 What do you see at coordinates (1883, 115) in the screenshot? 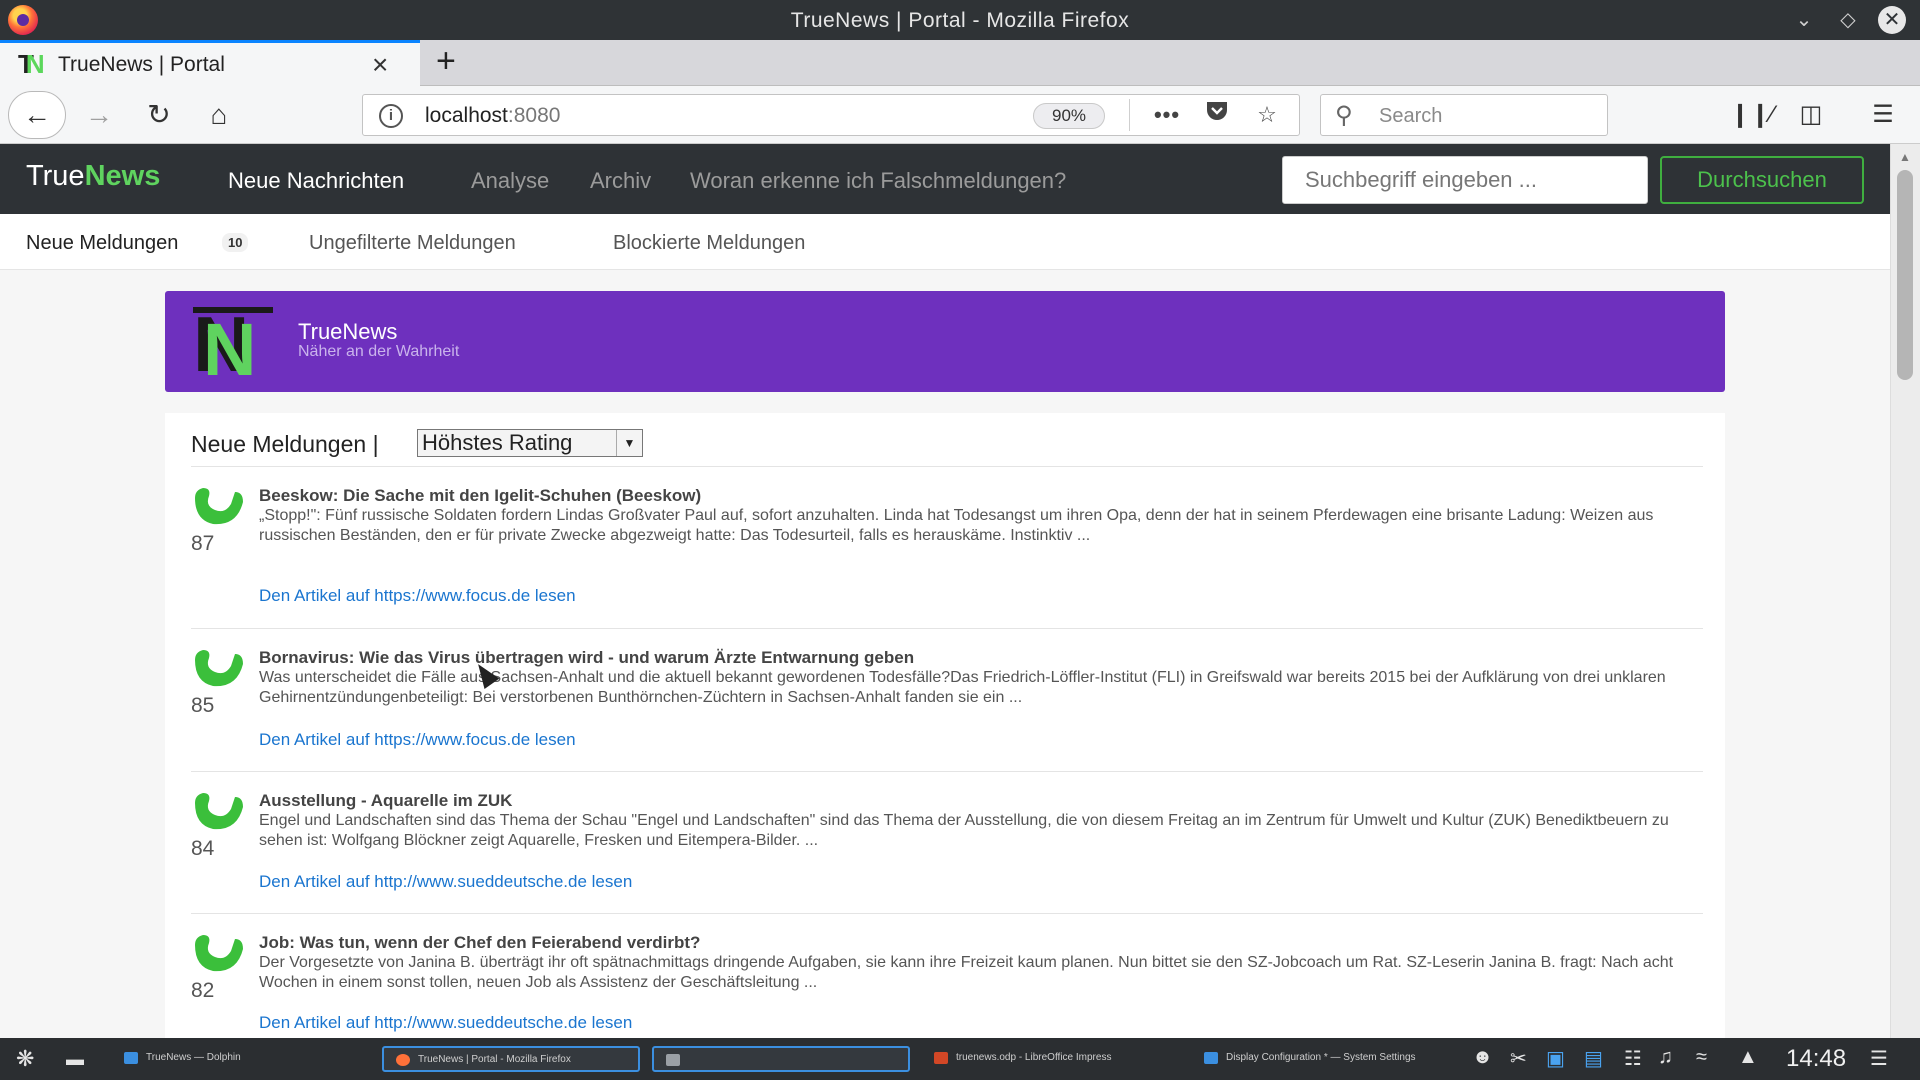
I see `hamburger-menu-icon: ☰` at bounding box center [1883, 115].